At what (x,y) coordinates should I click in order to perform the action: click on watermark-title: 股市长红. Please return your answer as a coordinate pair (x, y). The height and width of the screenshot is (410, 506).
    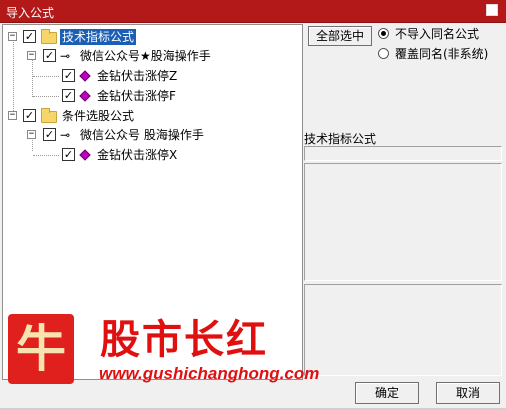
    Looking at the image, I should click on (184, 339).